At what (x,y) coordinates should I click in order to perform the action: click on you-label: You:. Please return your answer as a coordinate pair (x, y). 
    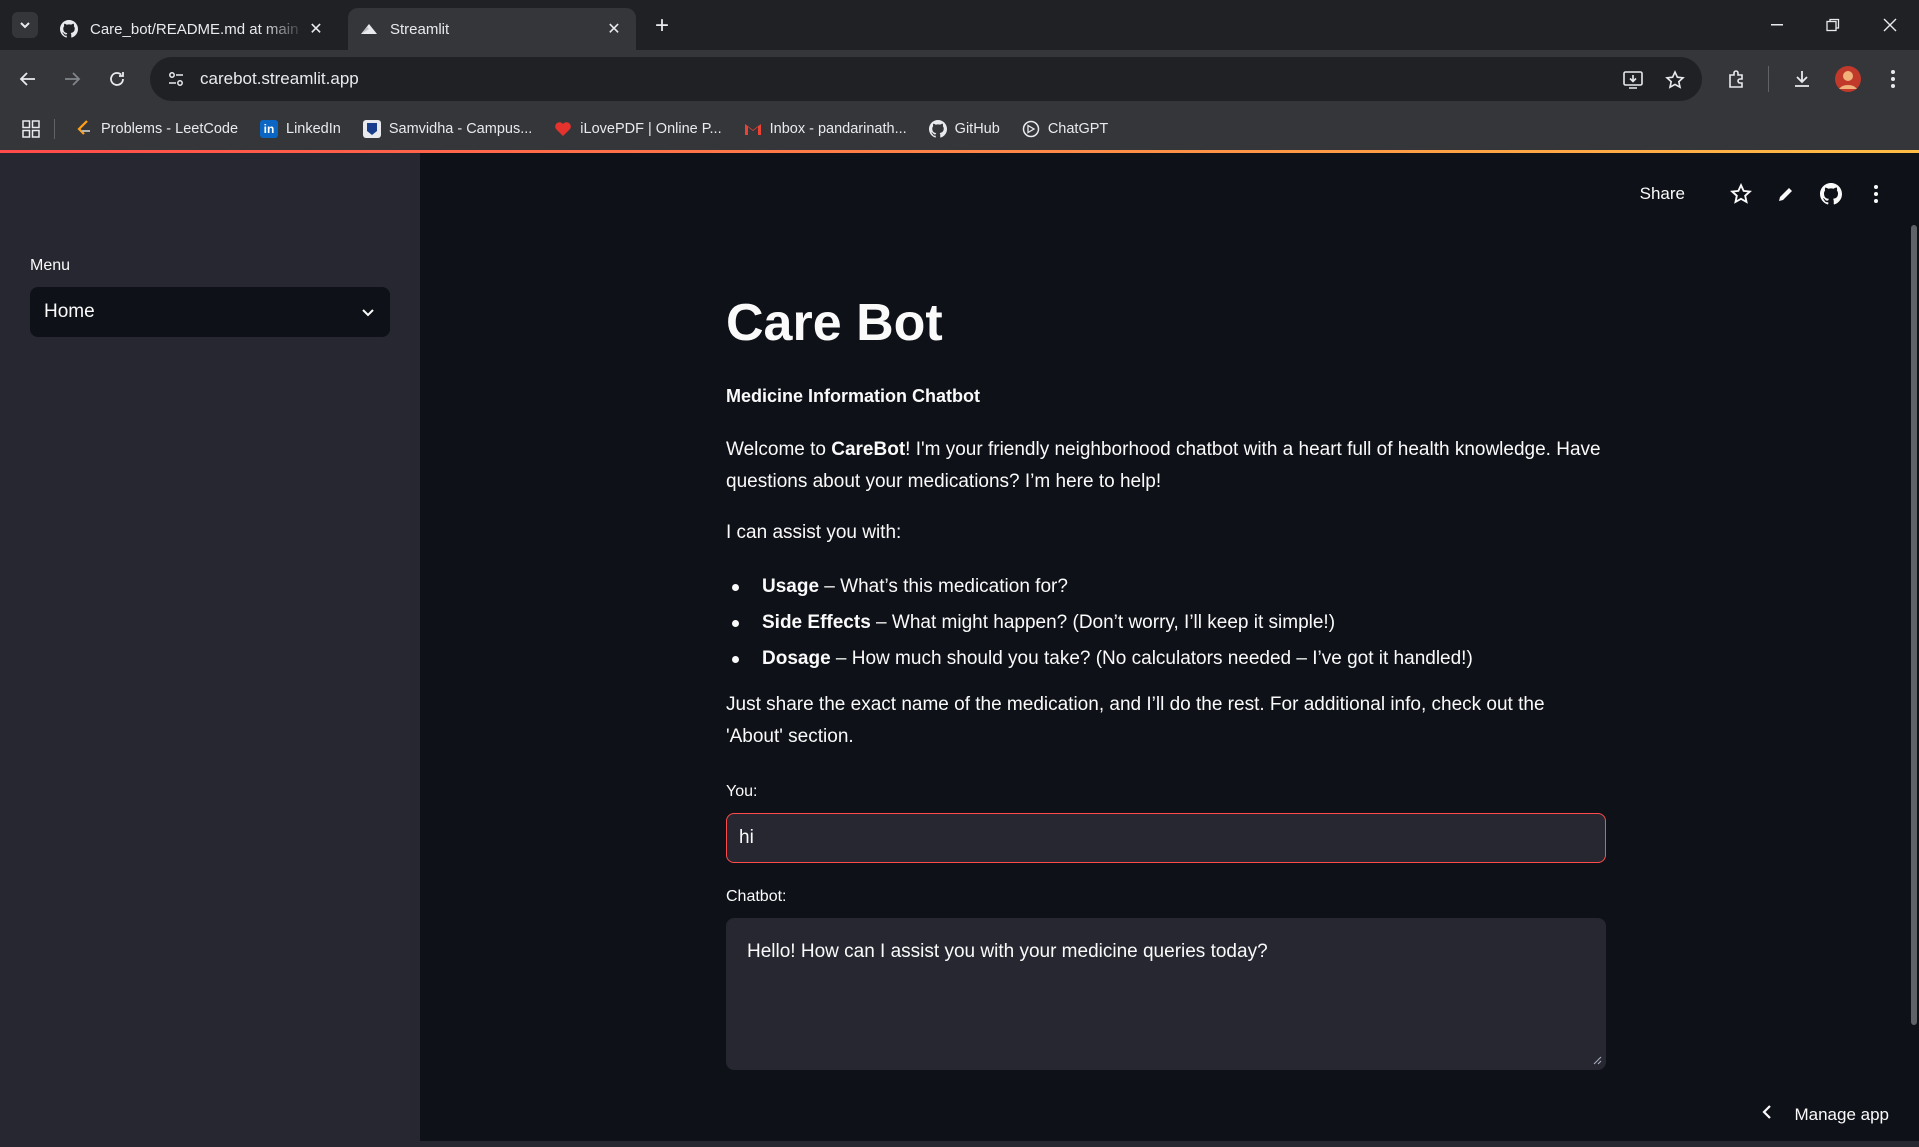
    Looking at the image, I should click on (742, 791).